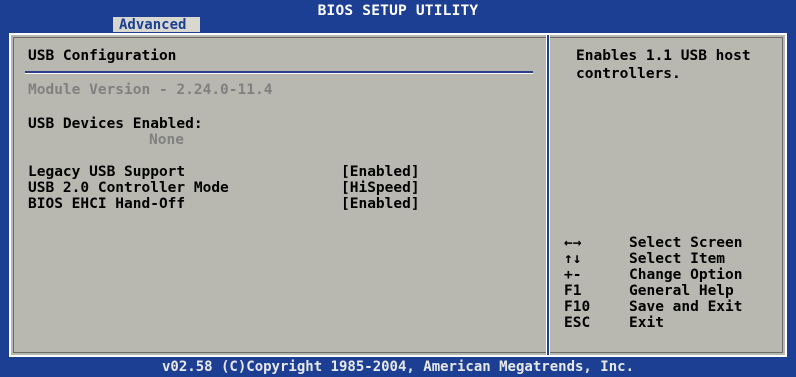  What do you see at coordinates (150, 90) in the screenshot?
I see `module-version: Module Version - 2.24.0-11.4` at bounding box center [150, 90].